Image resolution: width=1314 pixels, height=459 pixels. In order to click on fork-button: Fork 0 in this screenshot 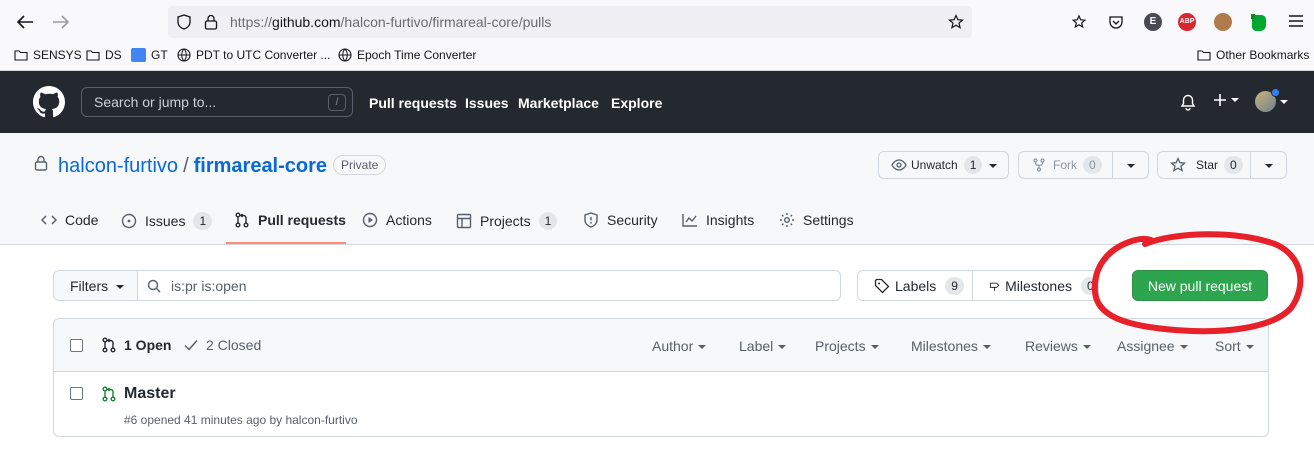, I will do `click(1065, 165)`.